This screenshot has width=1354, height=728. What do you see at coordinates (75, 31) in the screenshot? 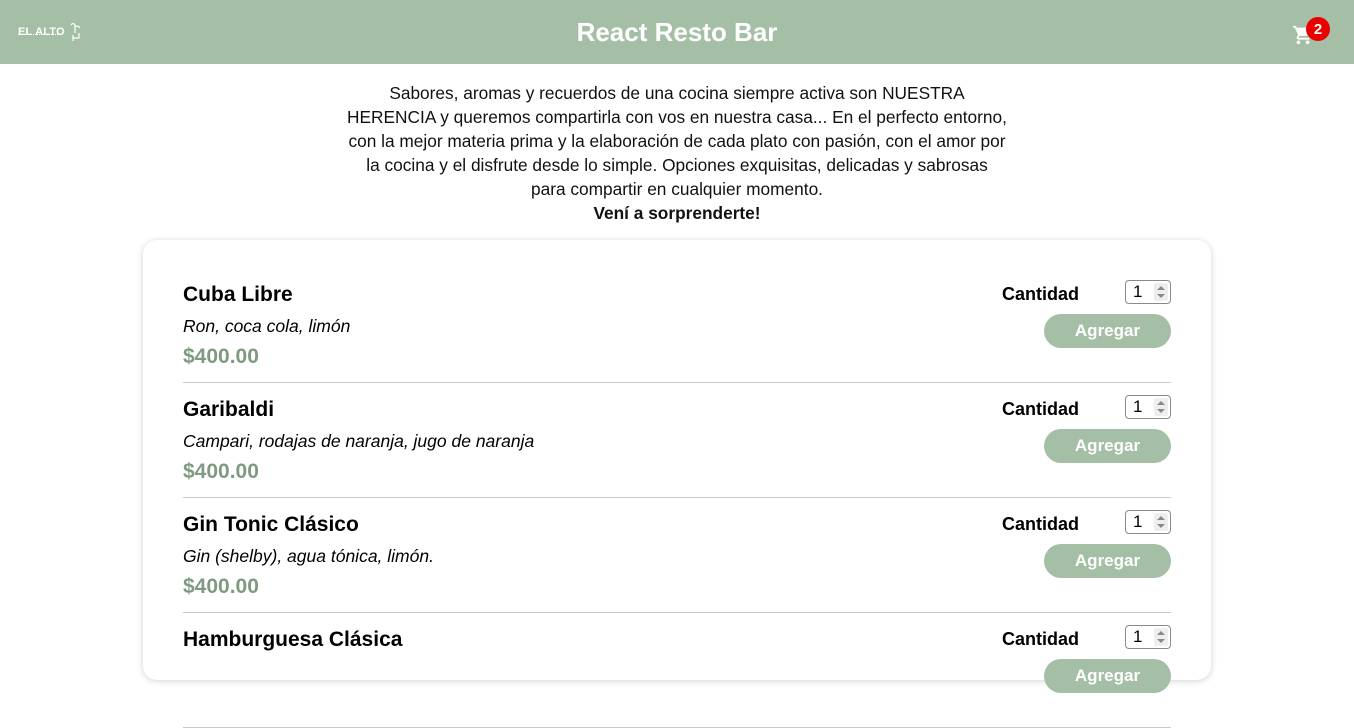
I see `logo-mark-icon` at bounding box center [75, 31].